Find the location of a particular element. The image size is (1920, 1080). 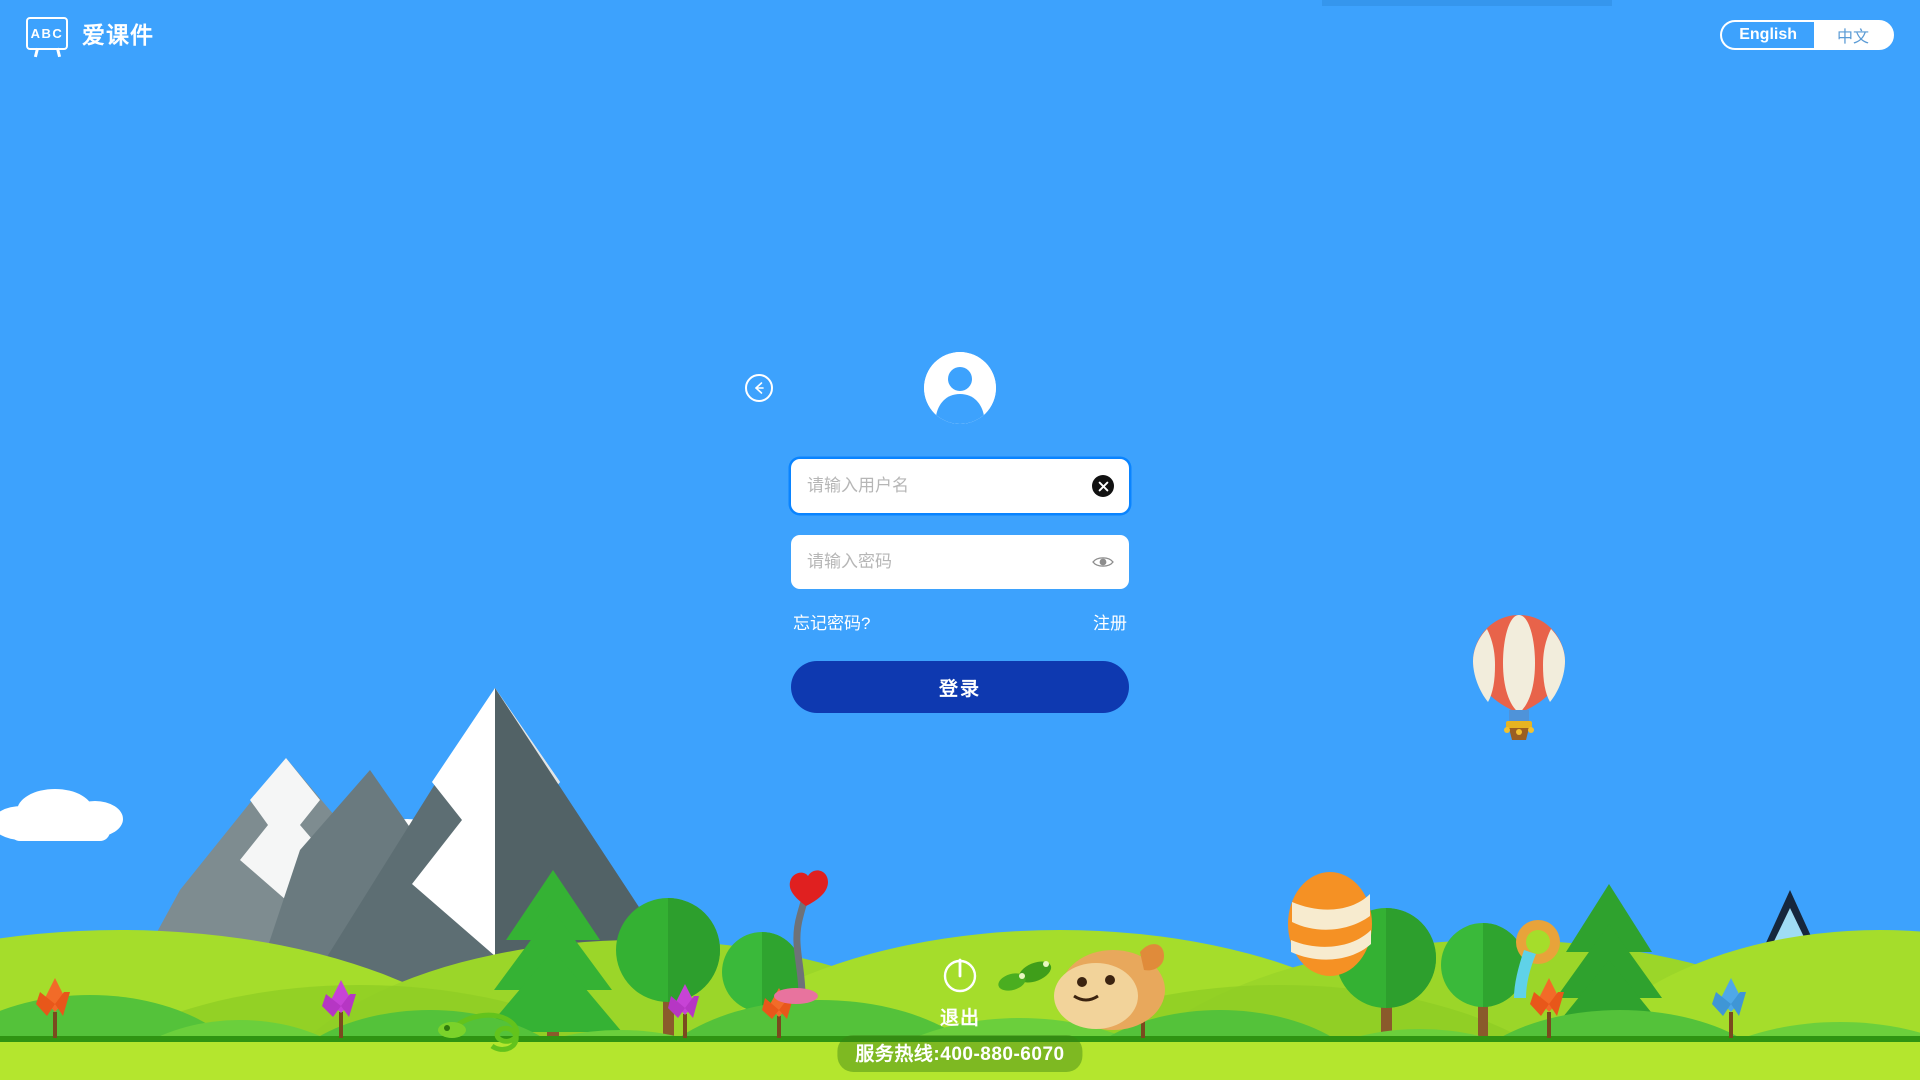

lang-option-english: English is located at coordinates (1768, 35).